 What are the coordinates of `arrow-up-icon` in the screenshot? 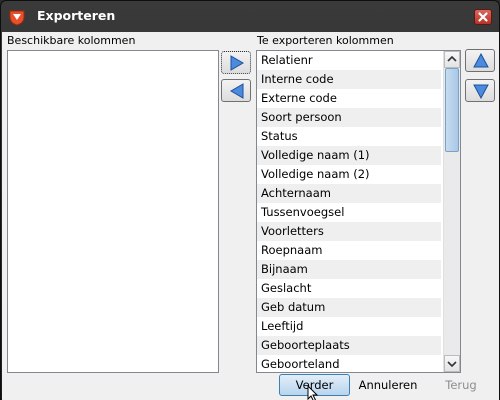 It's located at (481, 60).